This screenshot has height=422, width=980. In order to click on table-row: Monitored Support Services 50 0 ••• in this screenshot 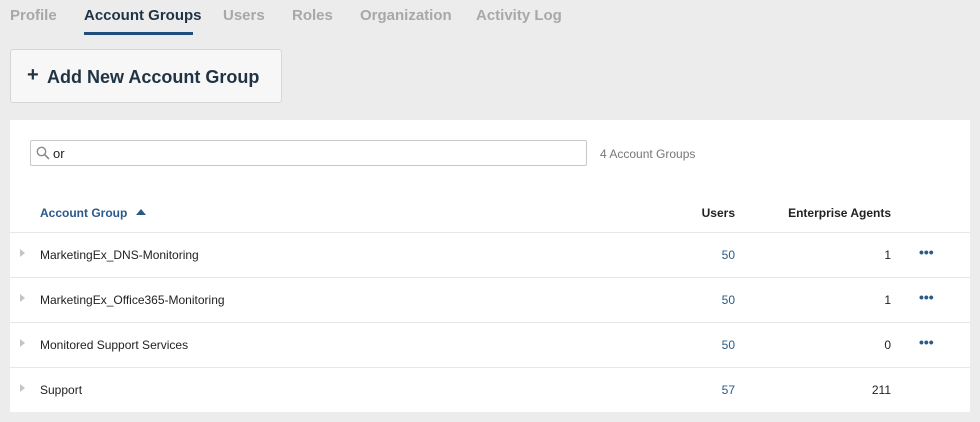, I will do `click(490, 344)`.